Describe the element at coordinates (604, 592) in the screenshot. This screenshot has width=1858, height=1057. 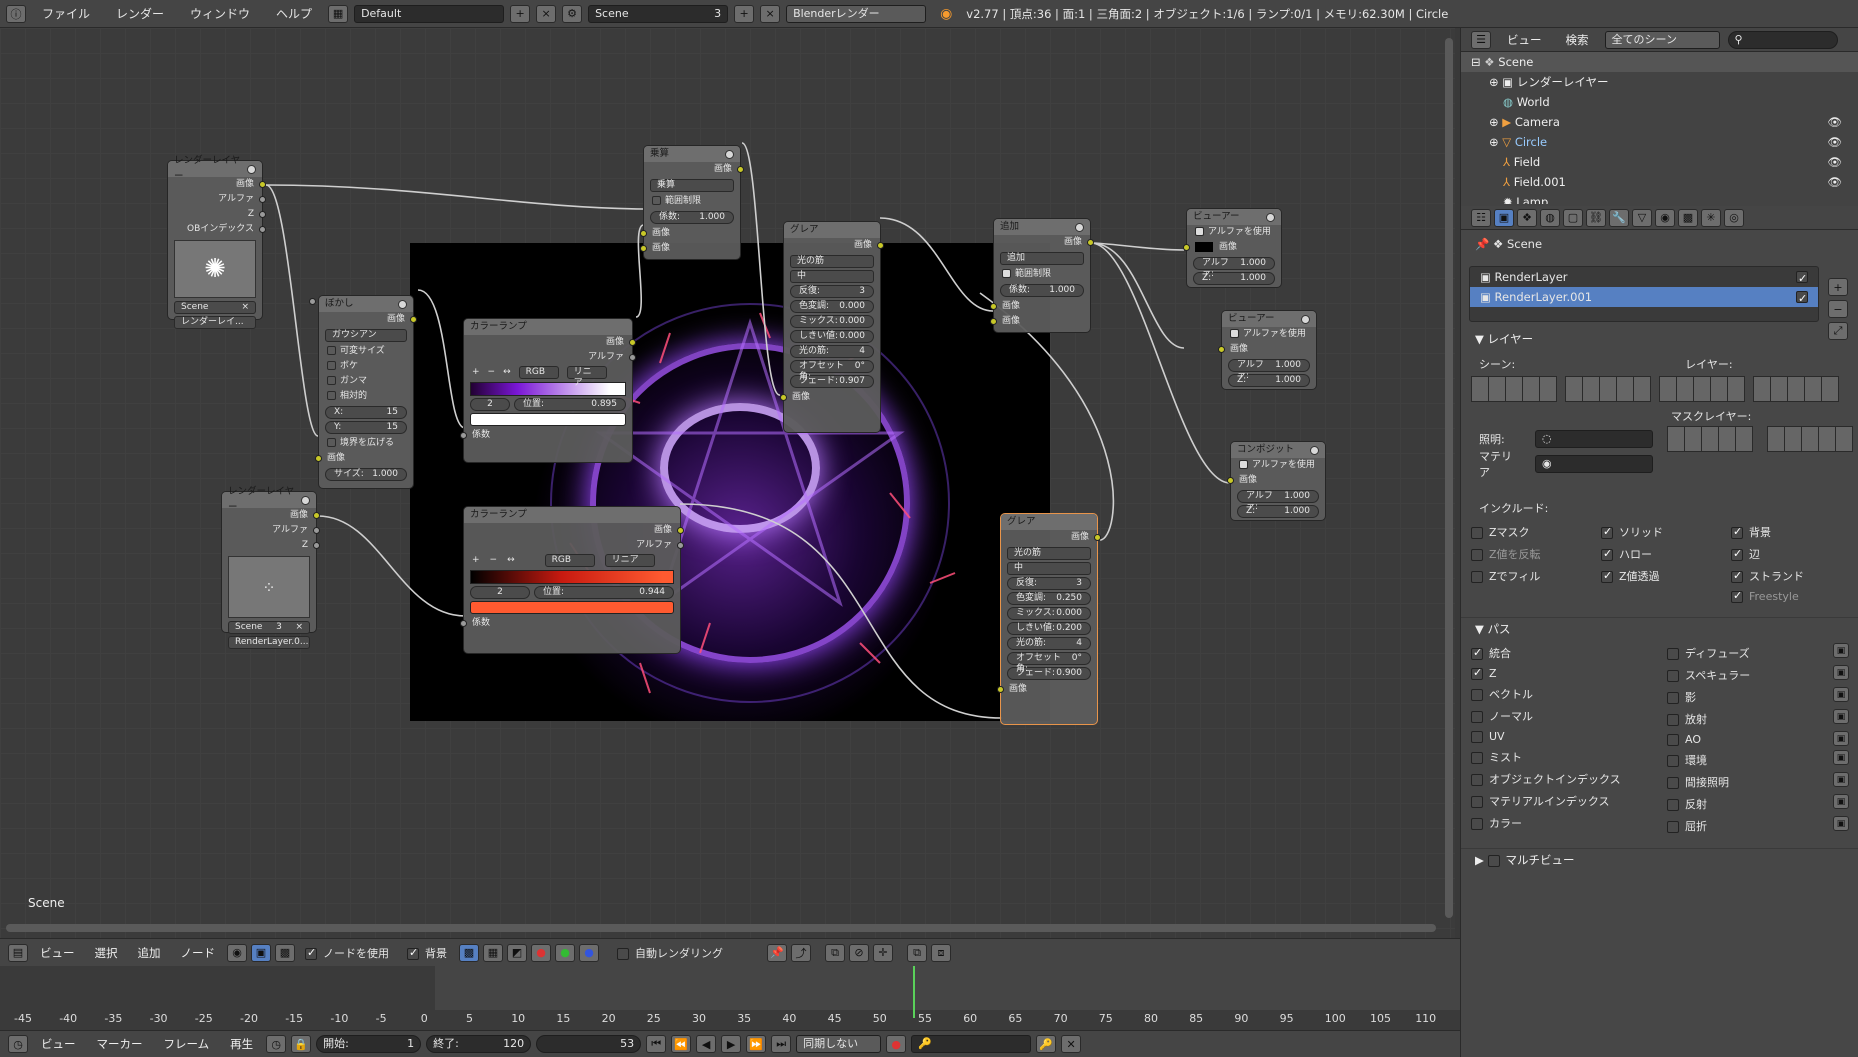
I see `stop-position-field: 位置: 0.944` at that location.